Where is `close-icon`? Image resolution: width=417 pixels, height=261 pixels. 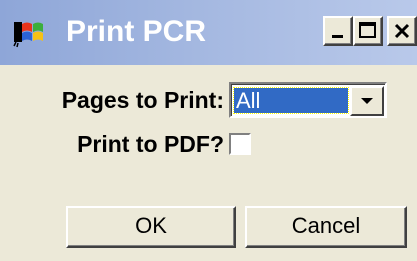
close-icon is located at coordinates (402, 31).